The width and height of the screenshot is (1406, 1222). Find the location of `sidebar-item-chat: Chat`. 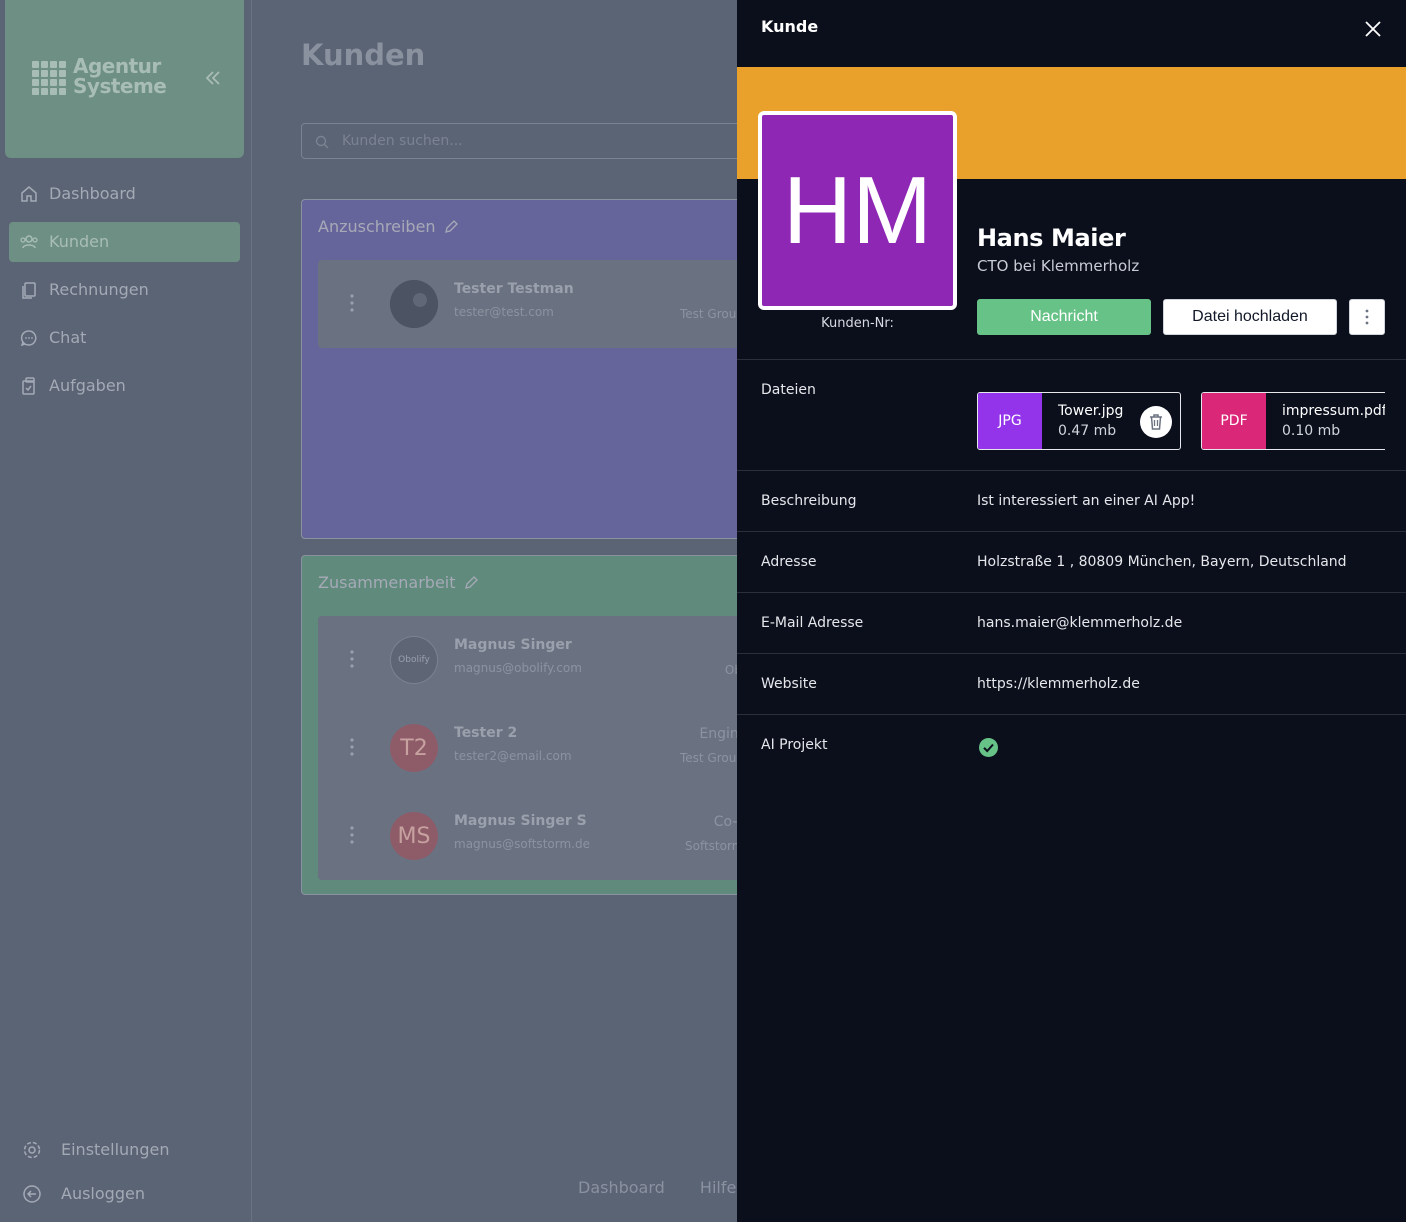

sidebar-item-chat: Chat is located at coordinates (124, 338).